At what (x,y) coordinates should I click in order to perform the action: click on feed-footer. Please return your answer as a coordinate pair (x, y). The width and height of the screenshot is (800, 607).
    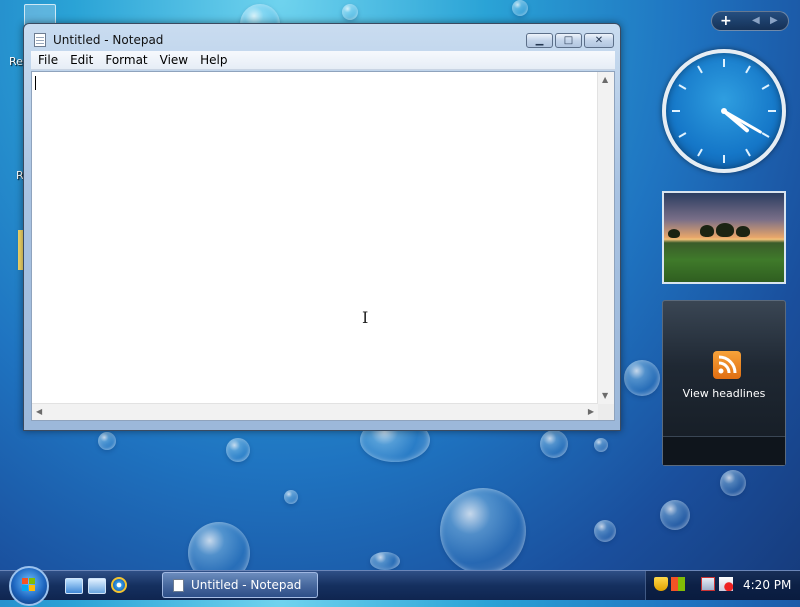
    Looking at the image, I should click on (724, 450).